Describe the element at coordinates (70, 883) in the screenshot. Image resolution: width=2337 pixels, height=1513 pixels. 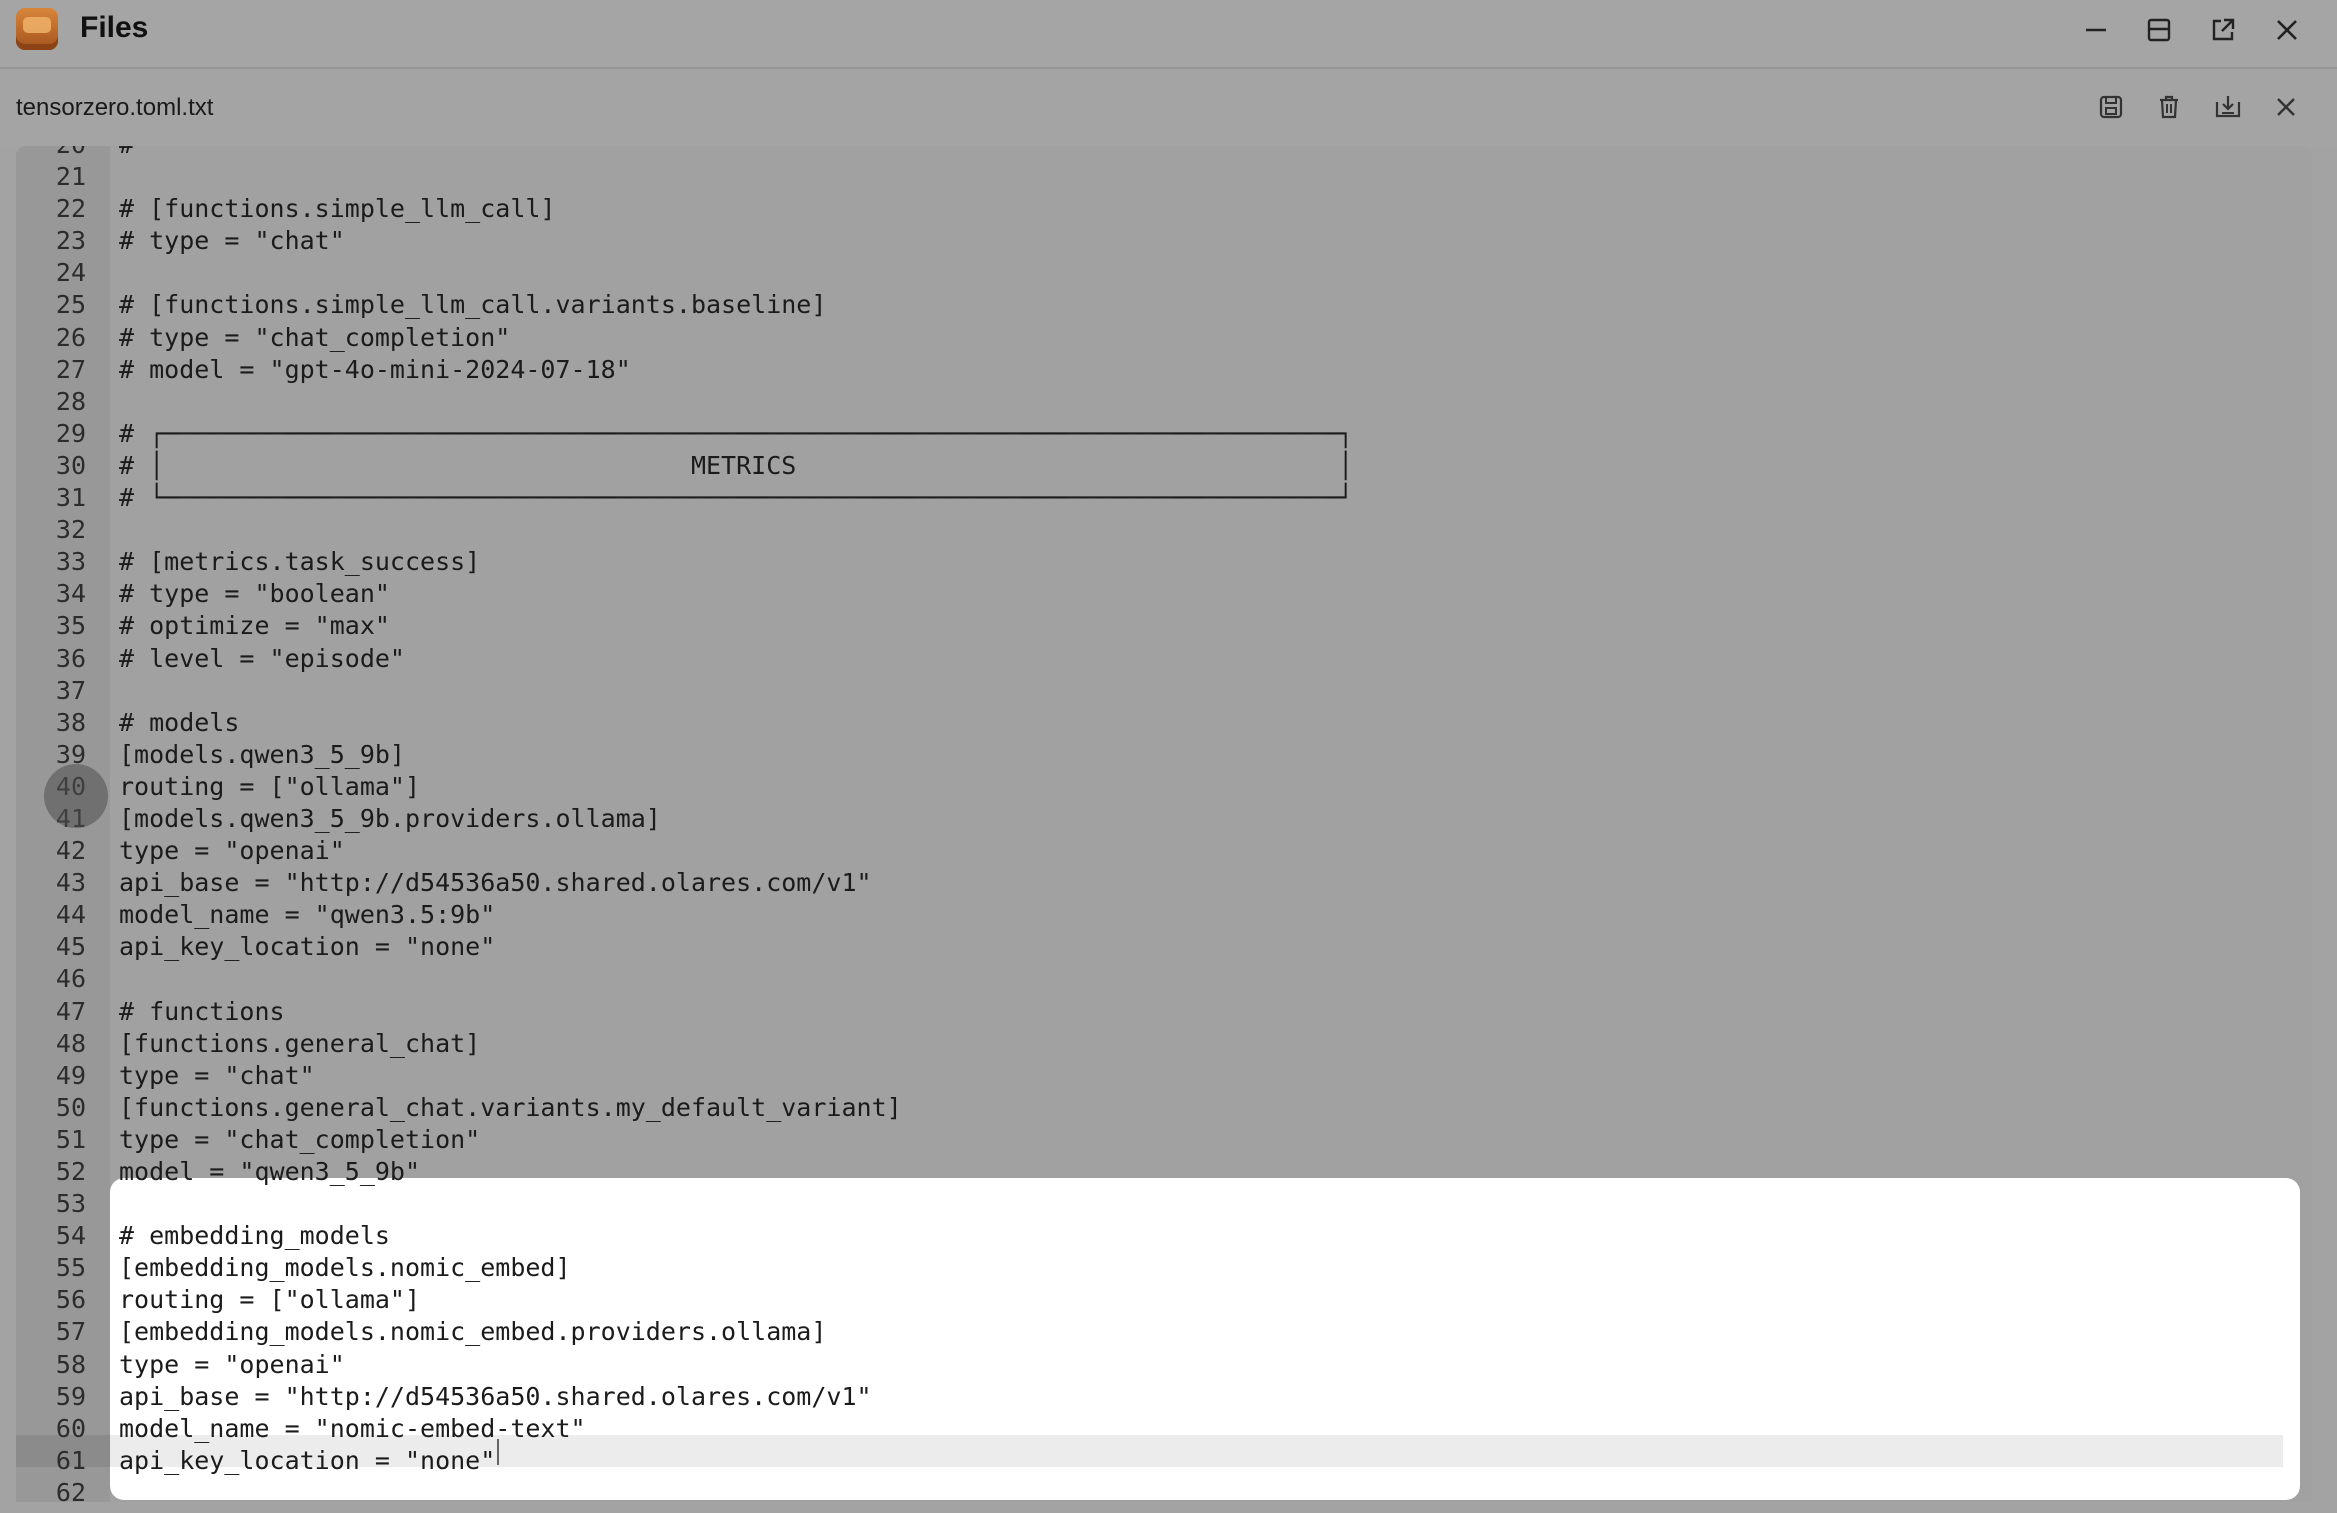
I see `line-number: 43` at that location.